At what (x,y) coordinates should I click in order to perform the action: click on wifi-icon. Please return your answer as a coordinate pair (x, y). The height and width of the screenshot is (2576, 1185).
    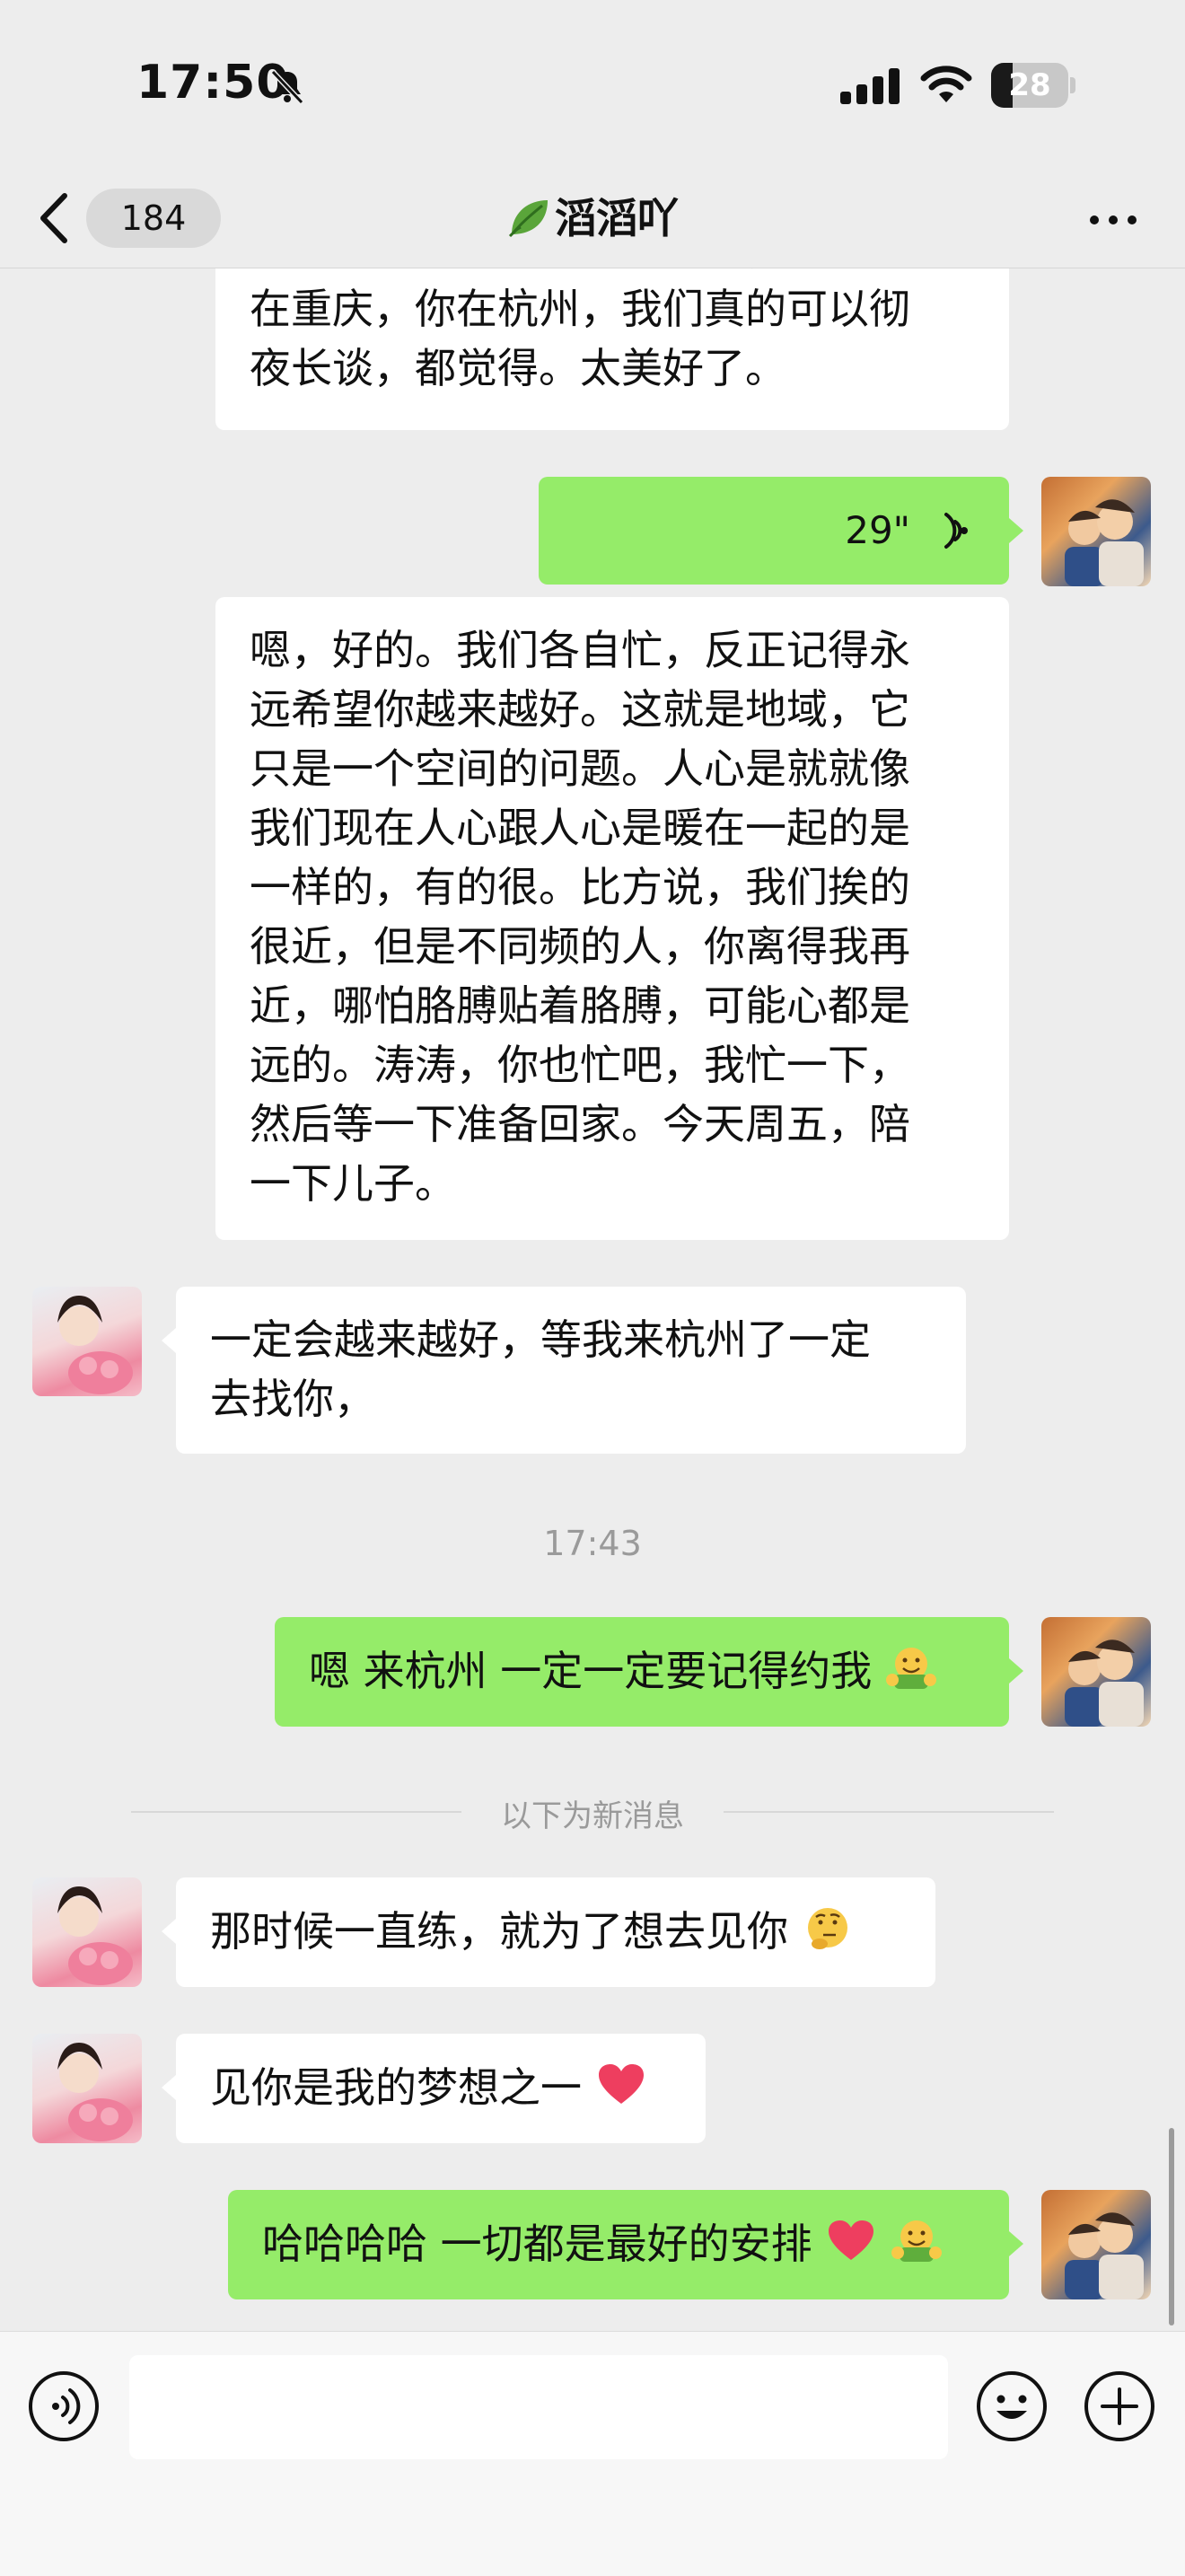
    Looking at the image, I should click on (946, 84).